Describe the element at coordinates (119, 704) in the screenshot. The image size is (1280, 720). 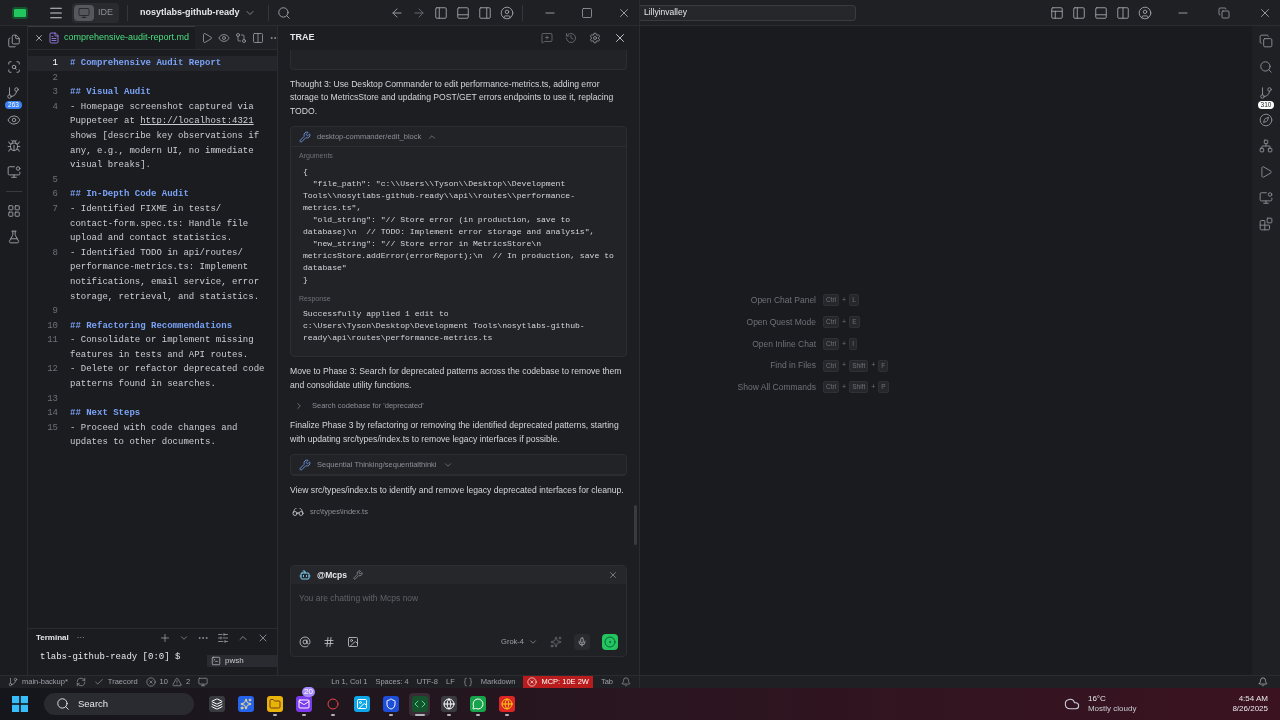
I see `taskbar-search: Search` at that location.